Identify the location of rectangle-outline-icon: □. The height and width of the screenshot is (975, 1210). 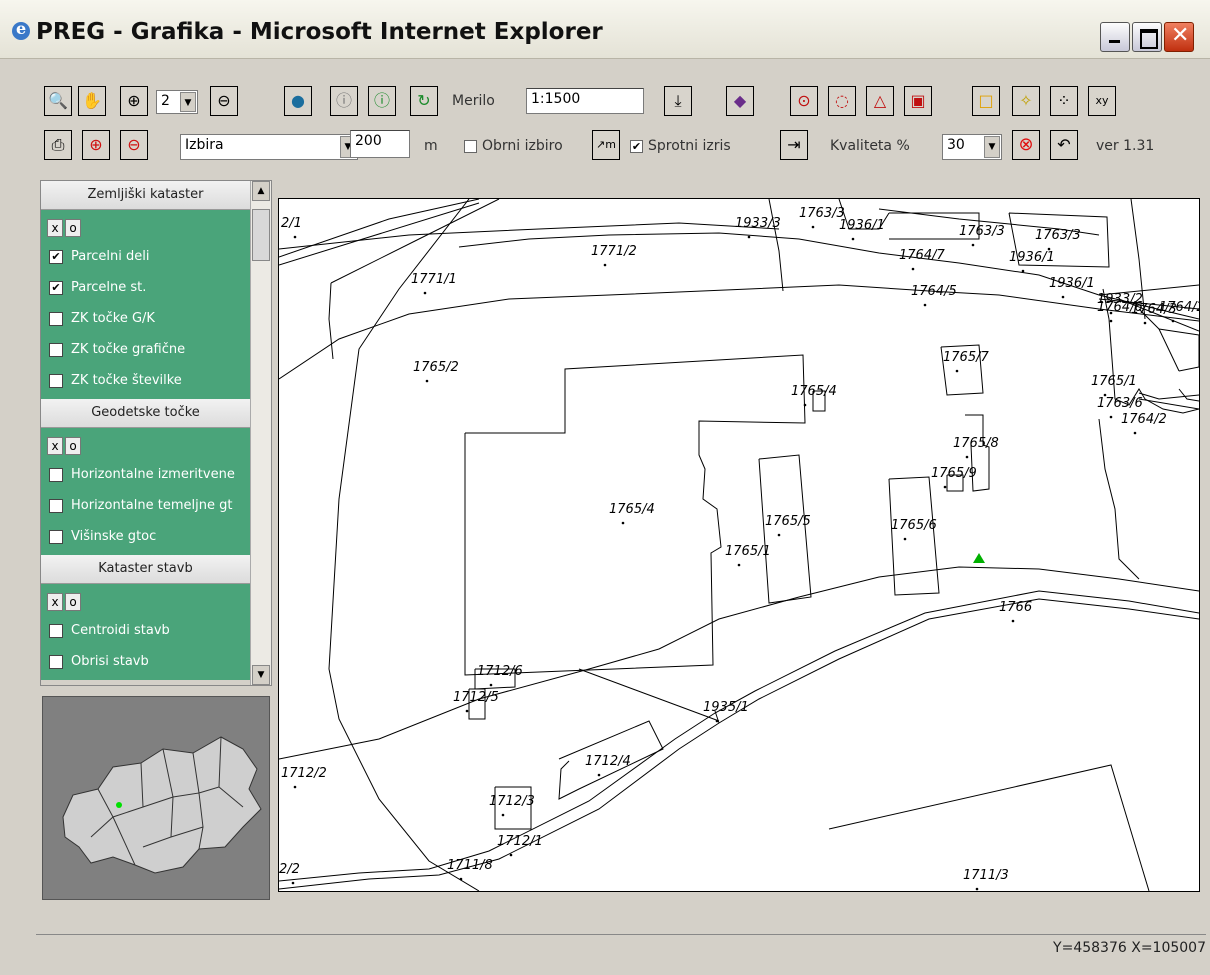
(986, 101).